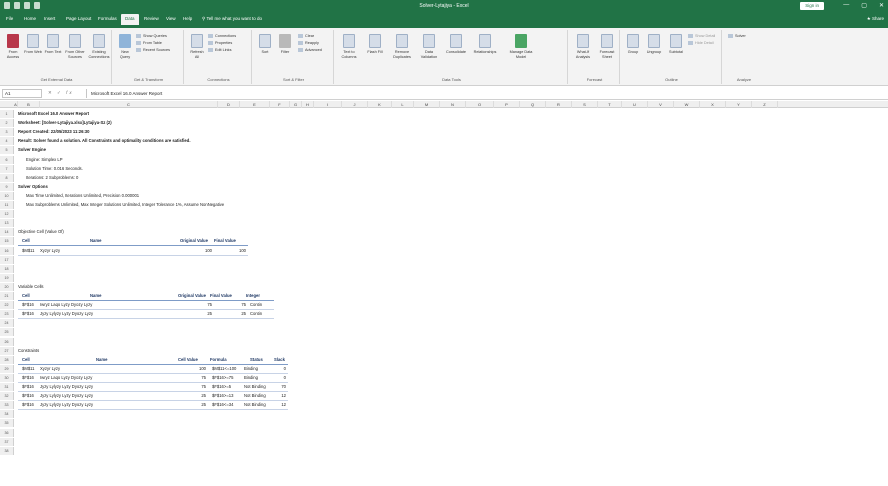 The width and height of the screenshot is (888, 486). I want to click on row-header: 28, so click(7, 359).